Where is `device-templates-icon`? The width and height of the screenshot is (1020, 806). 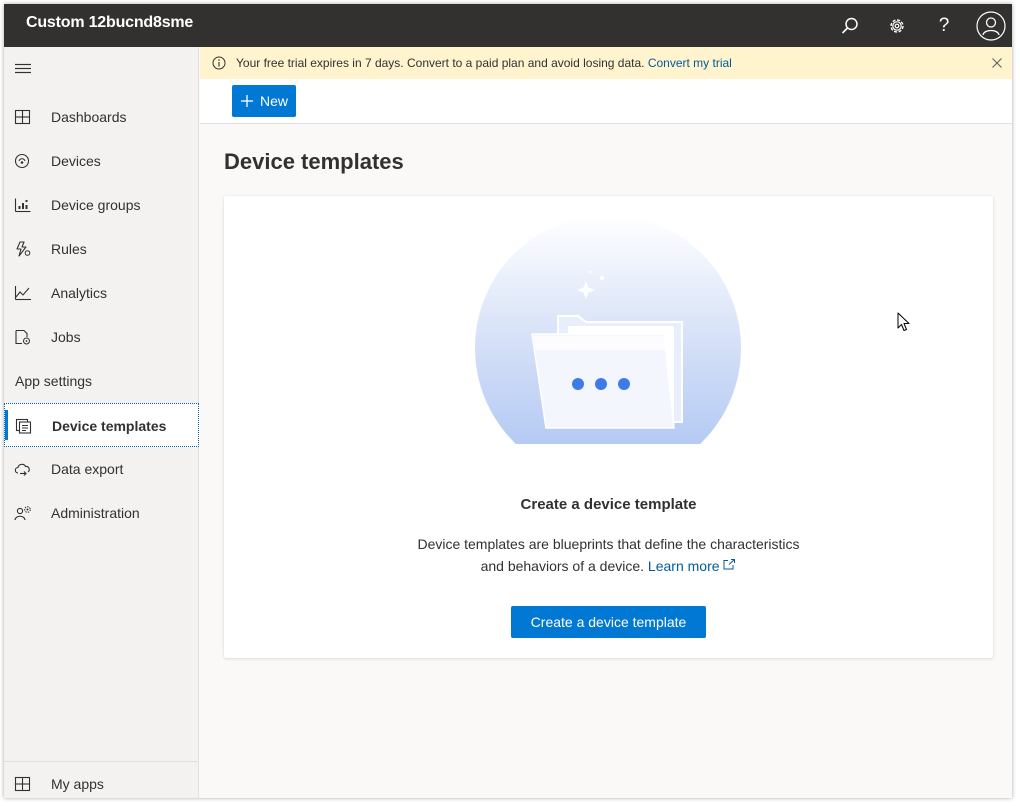
device-templates-icon is located at coordinates (23, 426).